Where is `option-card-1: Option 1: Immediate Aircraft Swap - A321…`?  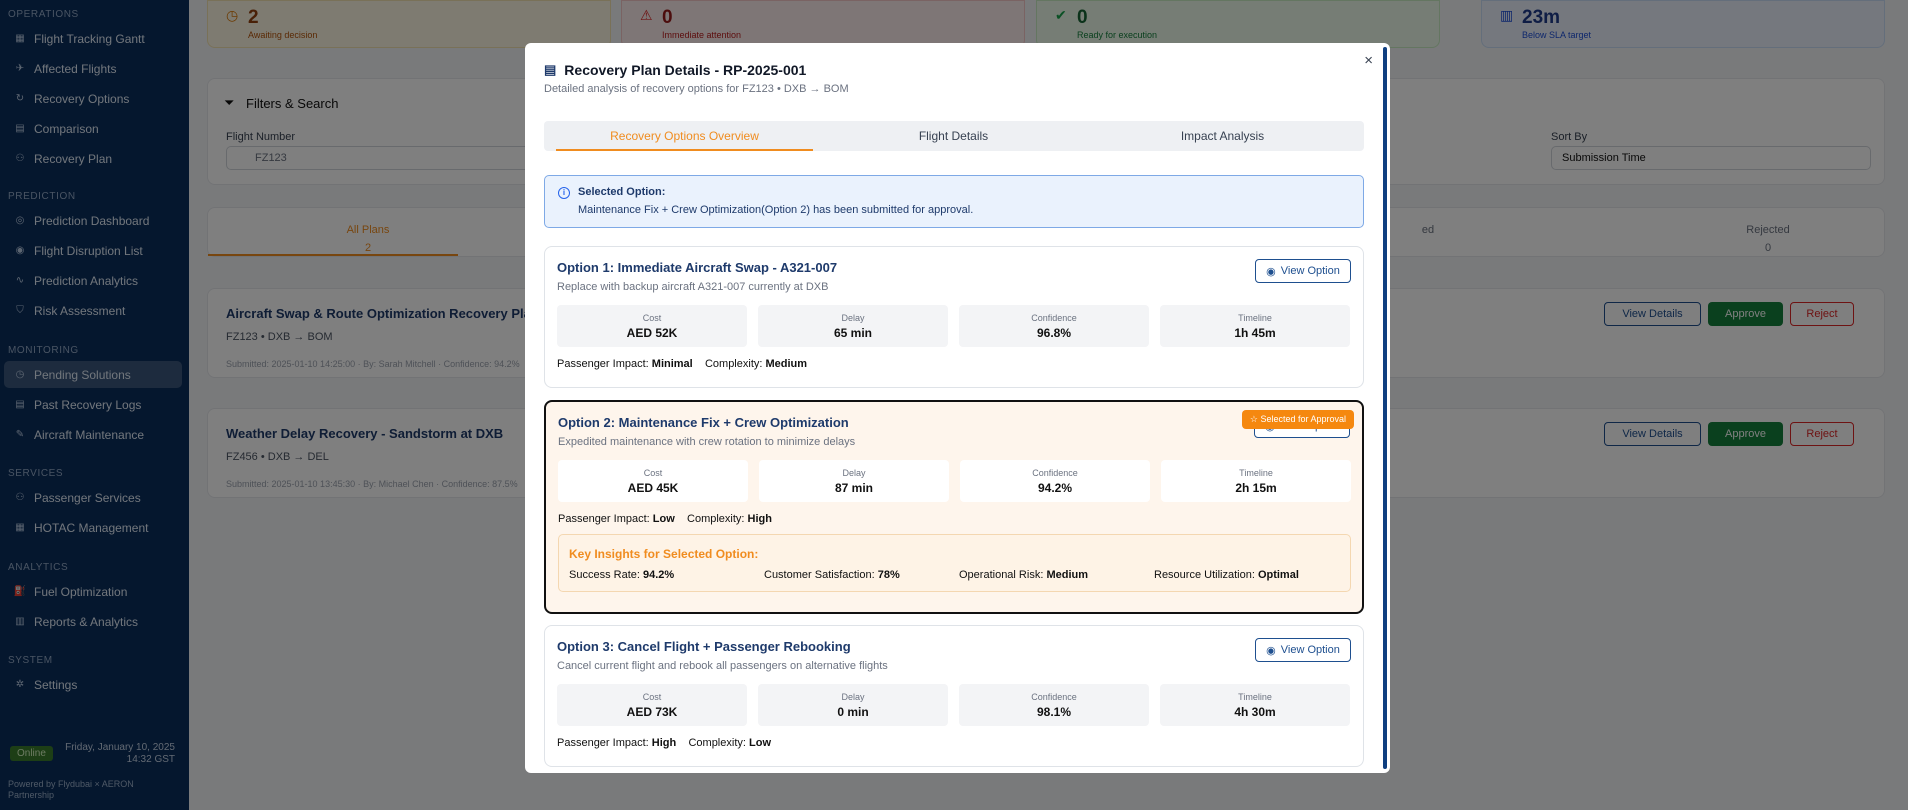
option-card-1: Option 1: Immediate Aircraft Swap - A321… is located at coordinates (954, 317).